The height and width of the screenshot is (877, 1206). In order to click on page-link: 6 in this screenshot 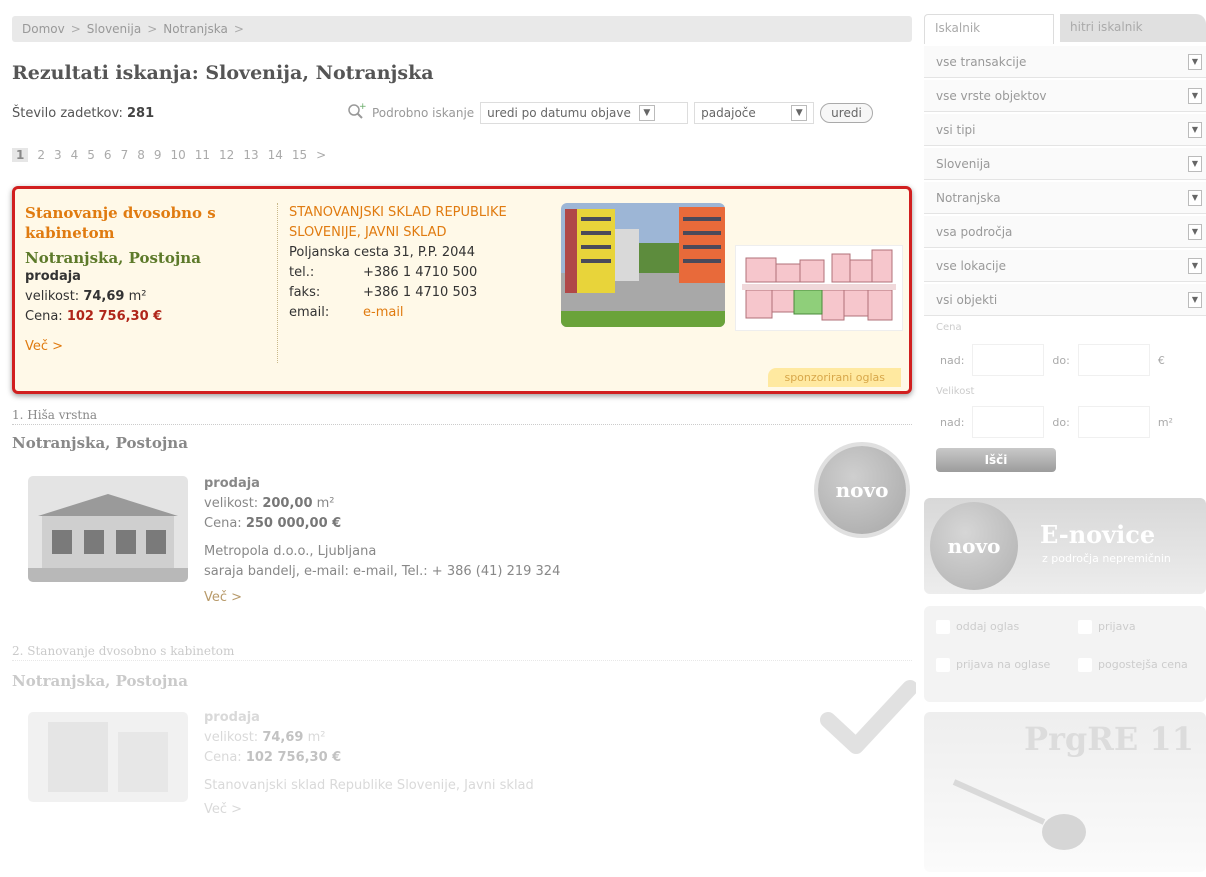, I will do `click(108, 155)`.